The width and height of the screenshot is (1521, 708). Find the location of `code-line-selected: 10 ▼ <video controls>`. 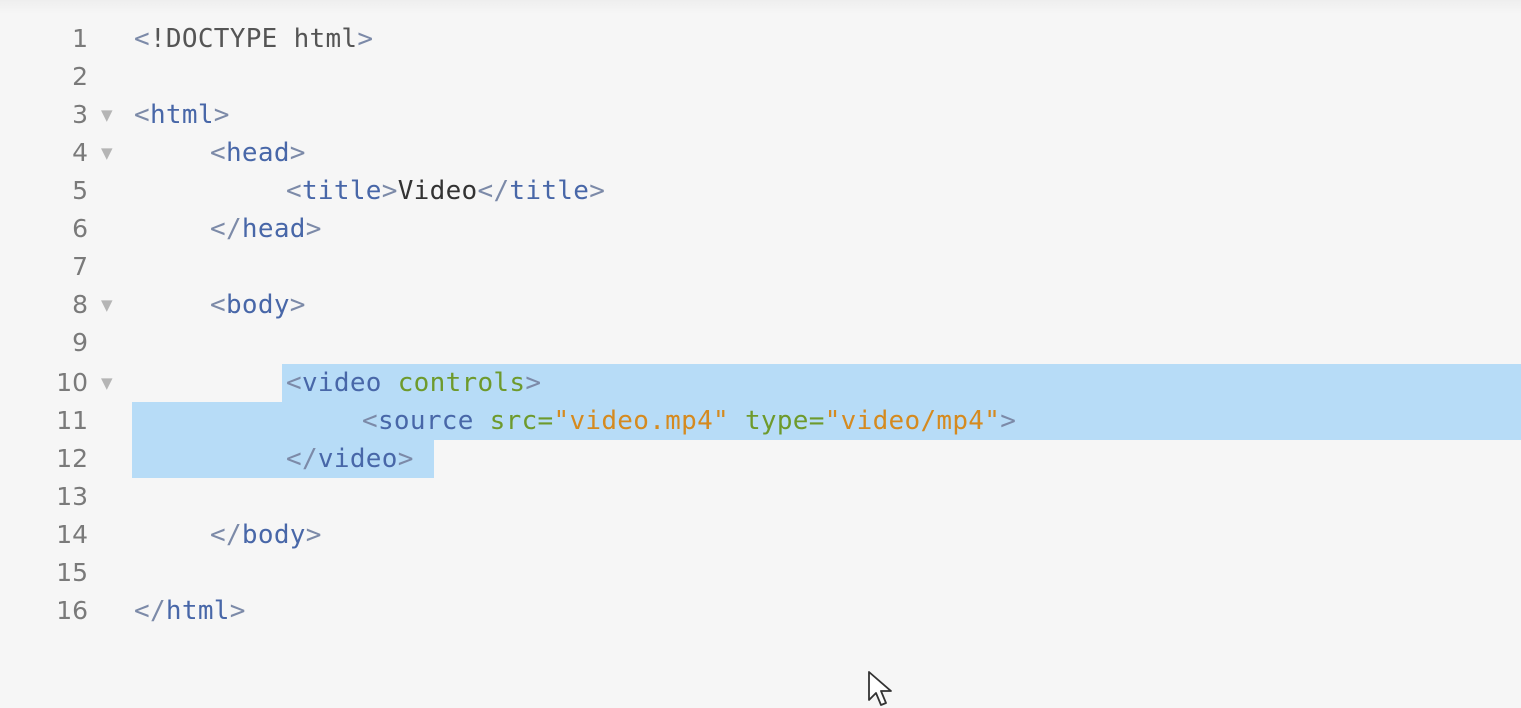

code-line-selected: 10 ▼ <video controls> is located at coordinates (760, 383).